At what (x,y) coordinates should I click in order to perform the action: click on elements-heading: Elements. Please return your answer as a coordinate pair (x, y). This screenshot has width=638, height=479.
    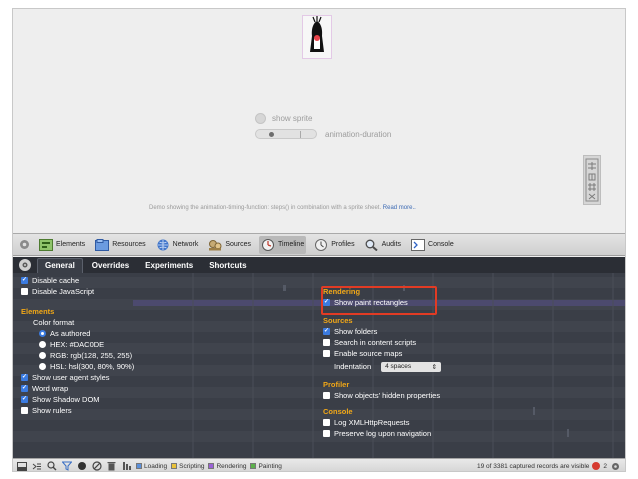
    Looking at the image, I should click on (38, 311).